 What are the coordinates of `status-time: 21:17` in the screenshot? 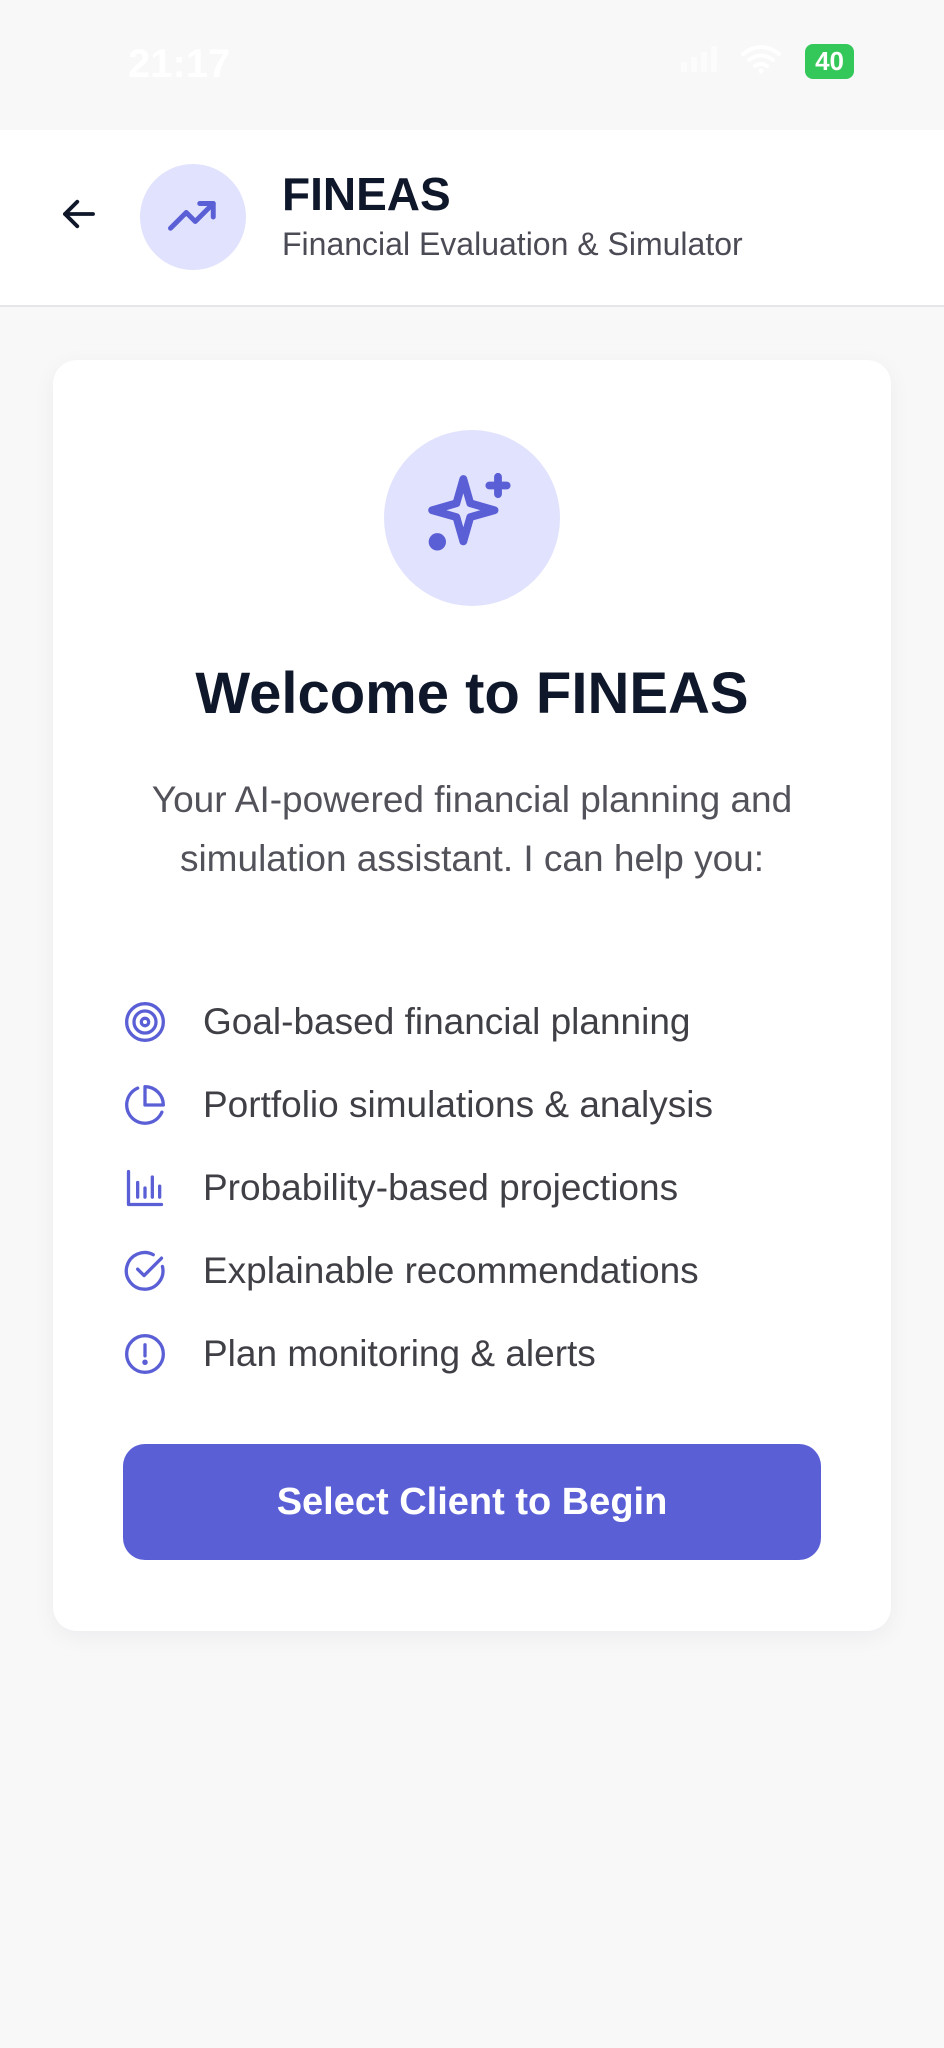 It's located at (179, 64).